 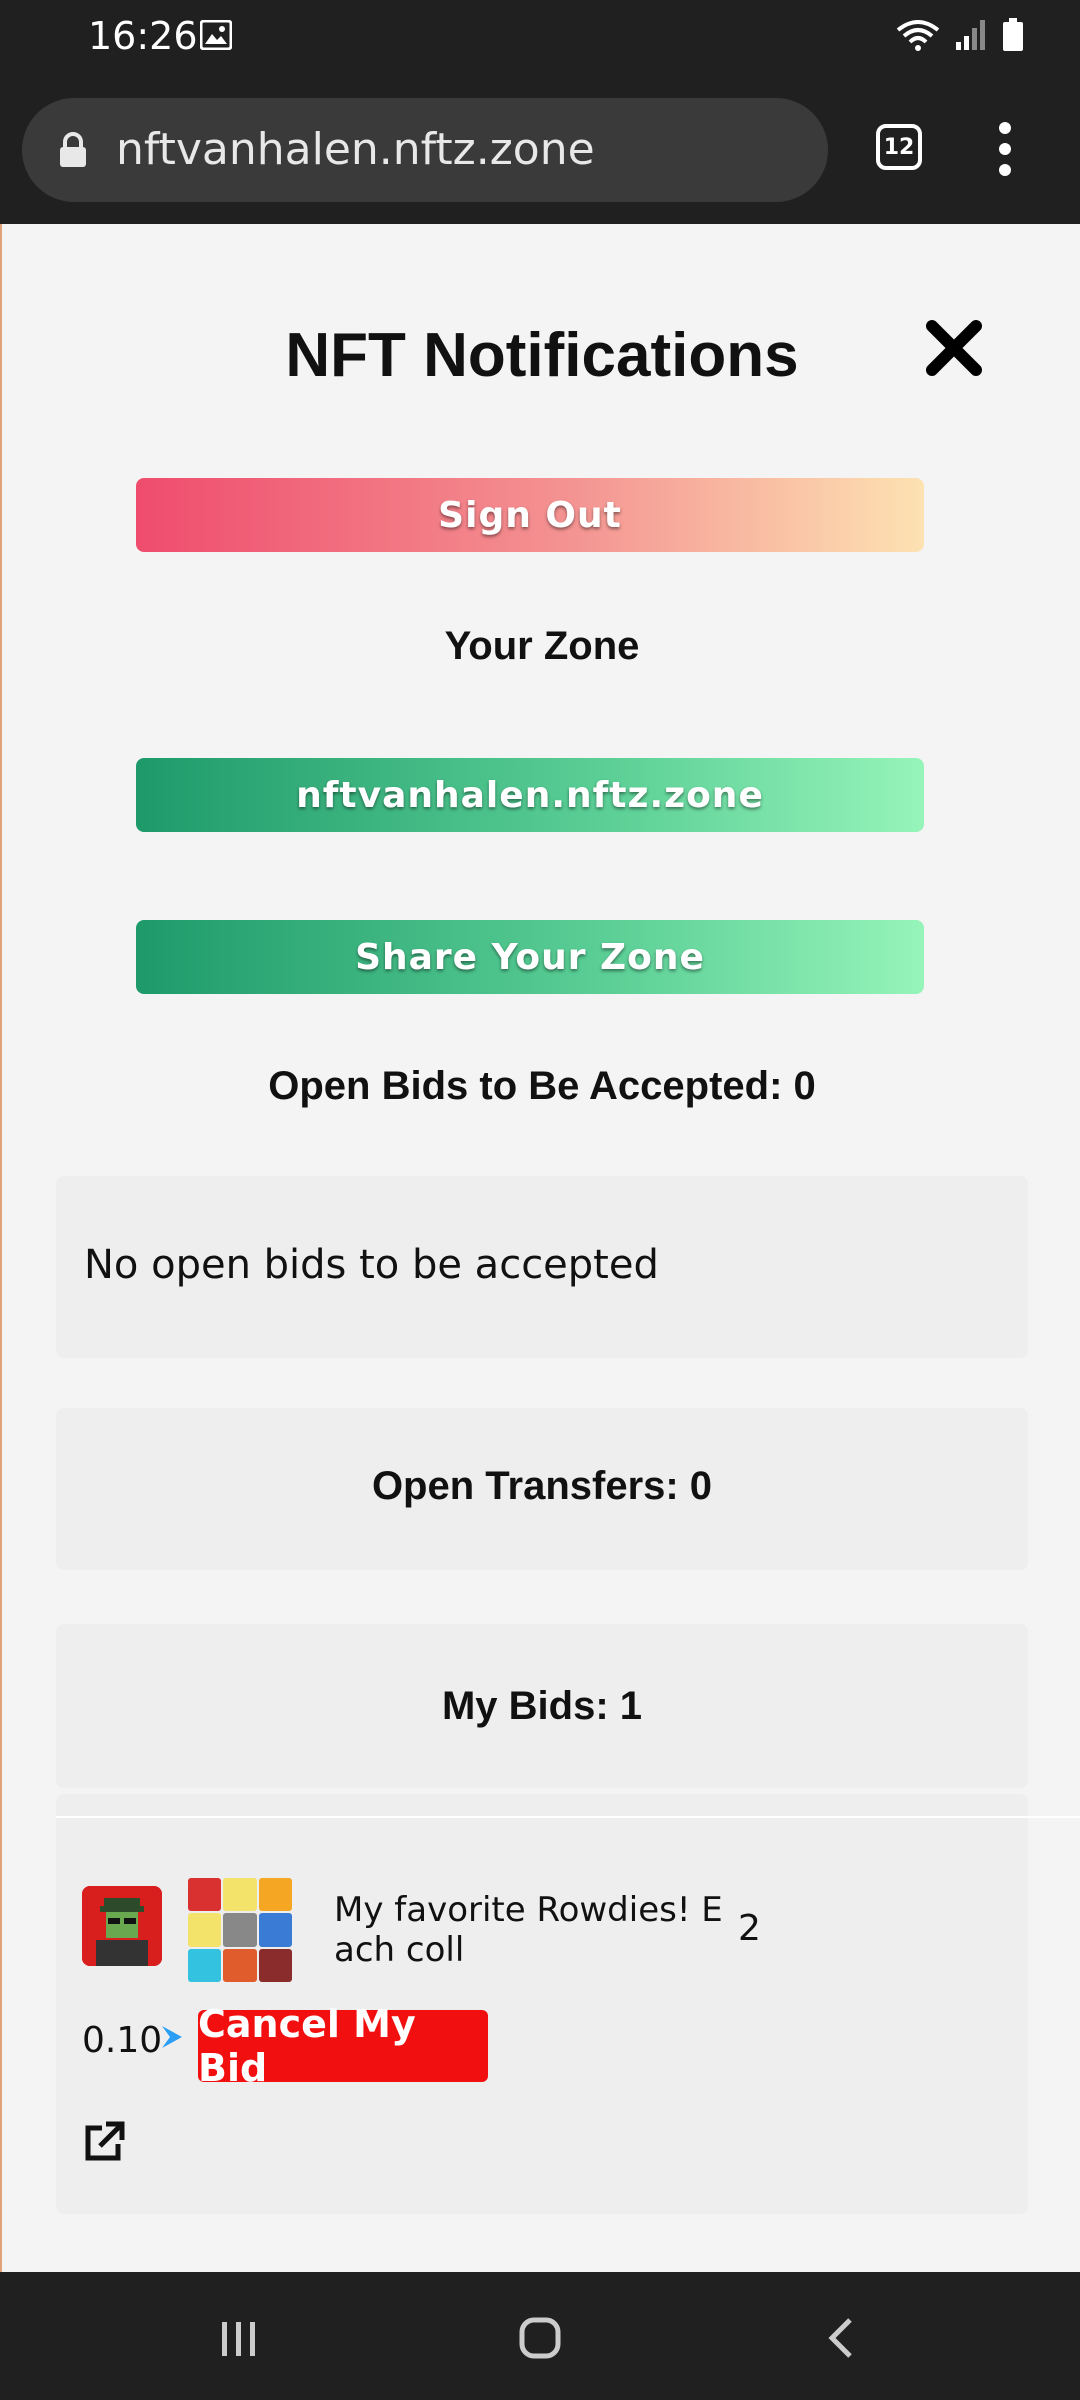 I want to click on my-bids-panel: My Bids: 1, so click(x=542, y=1706).